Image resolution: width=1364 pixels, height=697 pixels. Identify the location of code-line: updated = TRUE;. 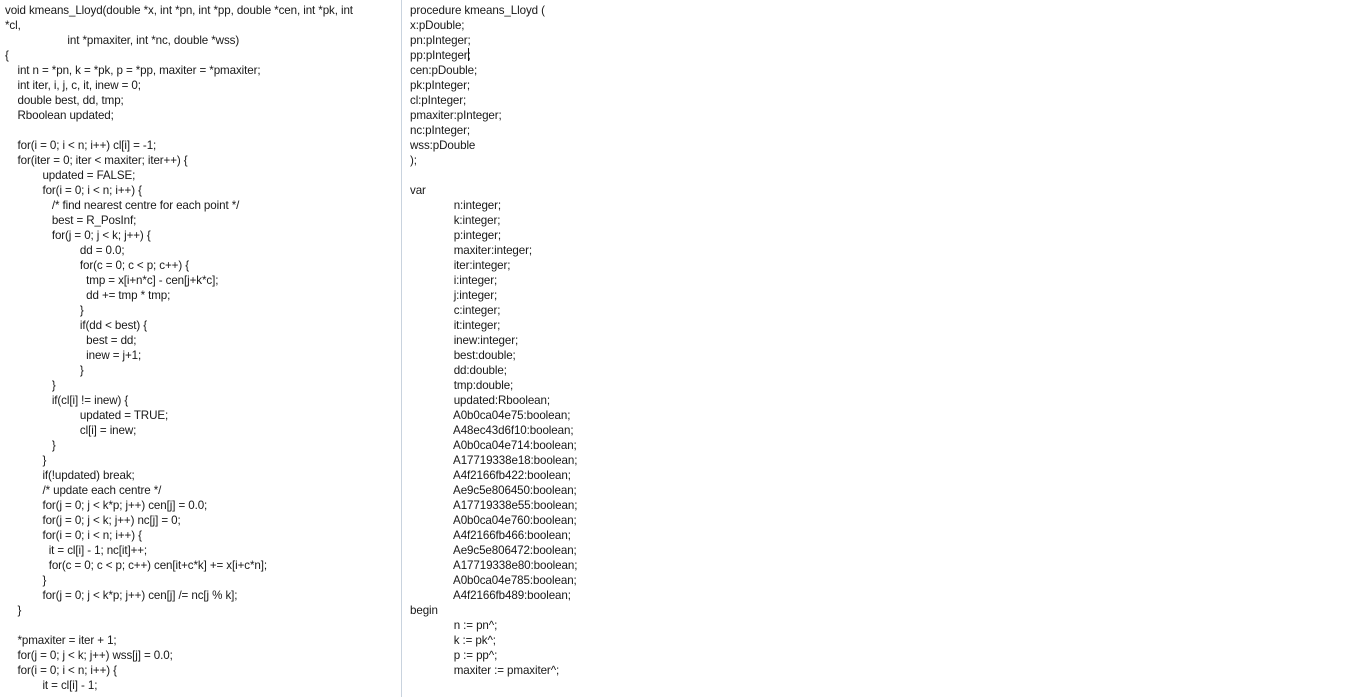
(203, 415).